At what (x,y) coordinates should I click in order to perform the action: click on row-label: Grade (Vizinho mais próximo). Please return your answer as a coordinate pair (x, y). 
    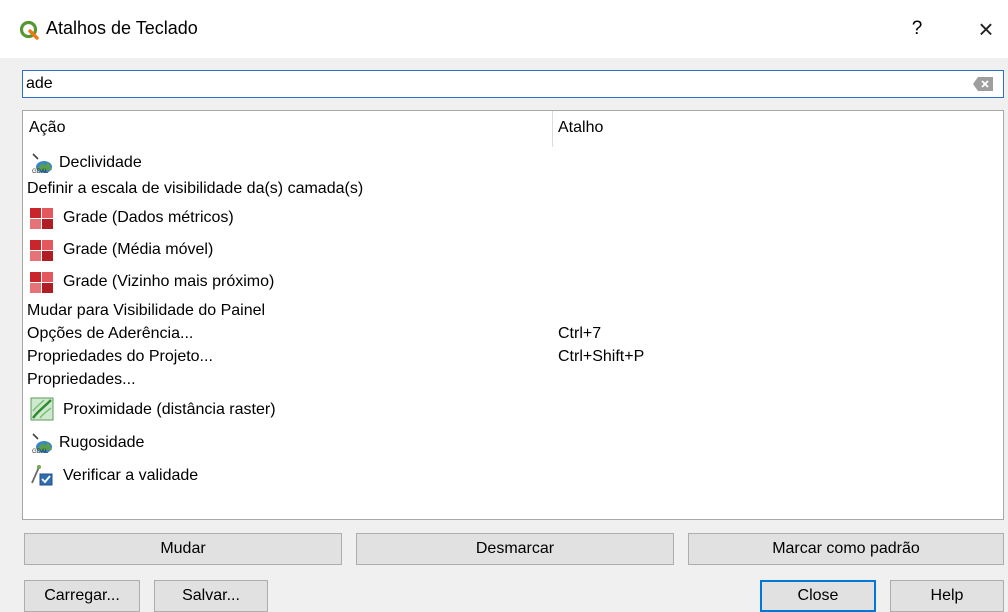
    Looking at the image, I should click on (169, 281).